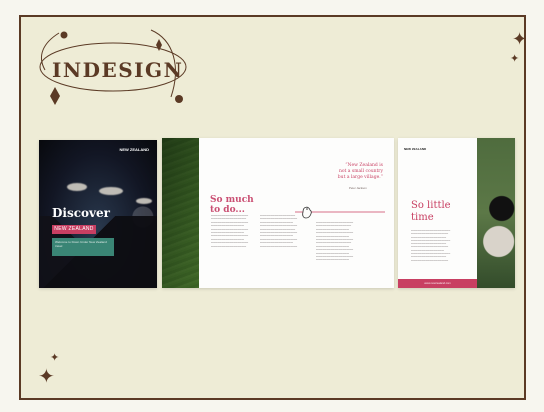  Describe the element at coordinates (232, 200) in the screenshot. I see `headline-line: So much` at that location.